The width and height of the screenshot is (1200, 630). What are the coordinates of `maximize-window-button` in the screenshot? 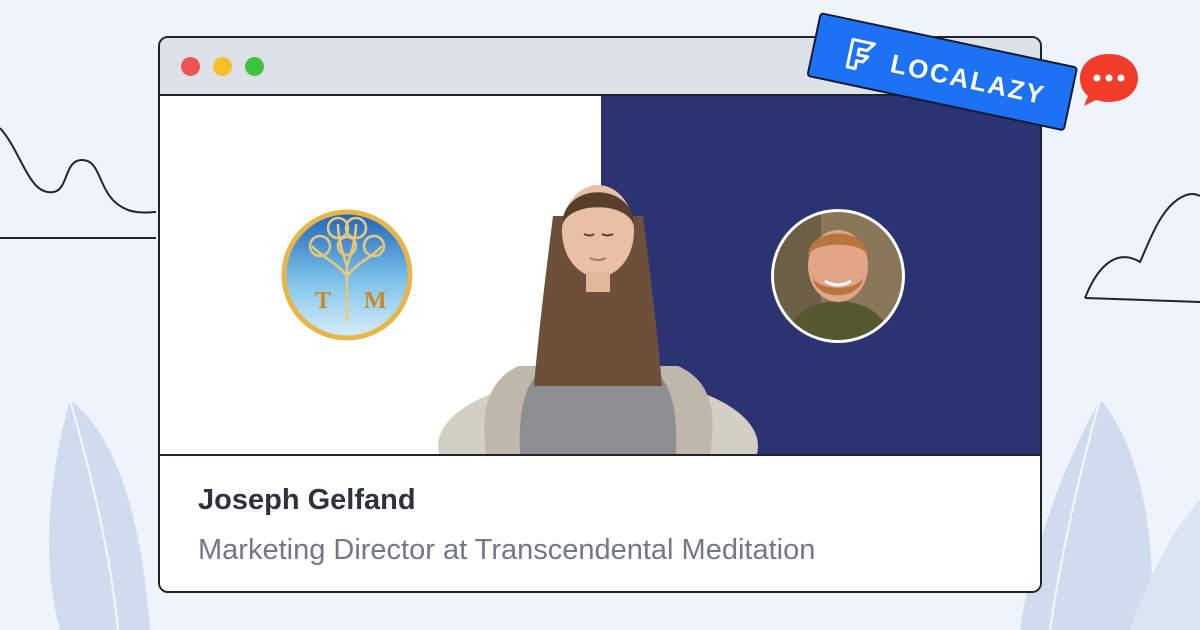 It's located at (254, 66).